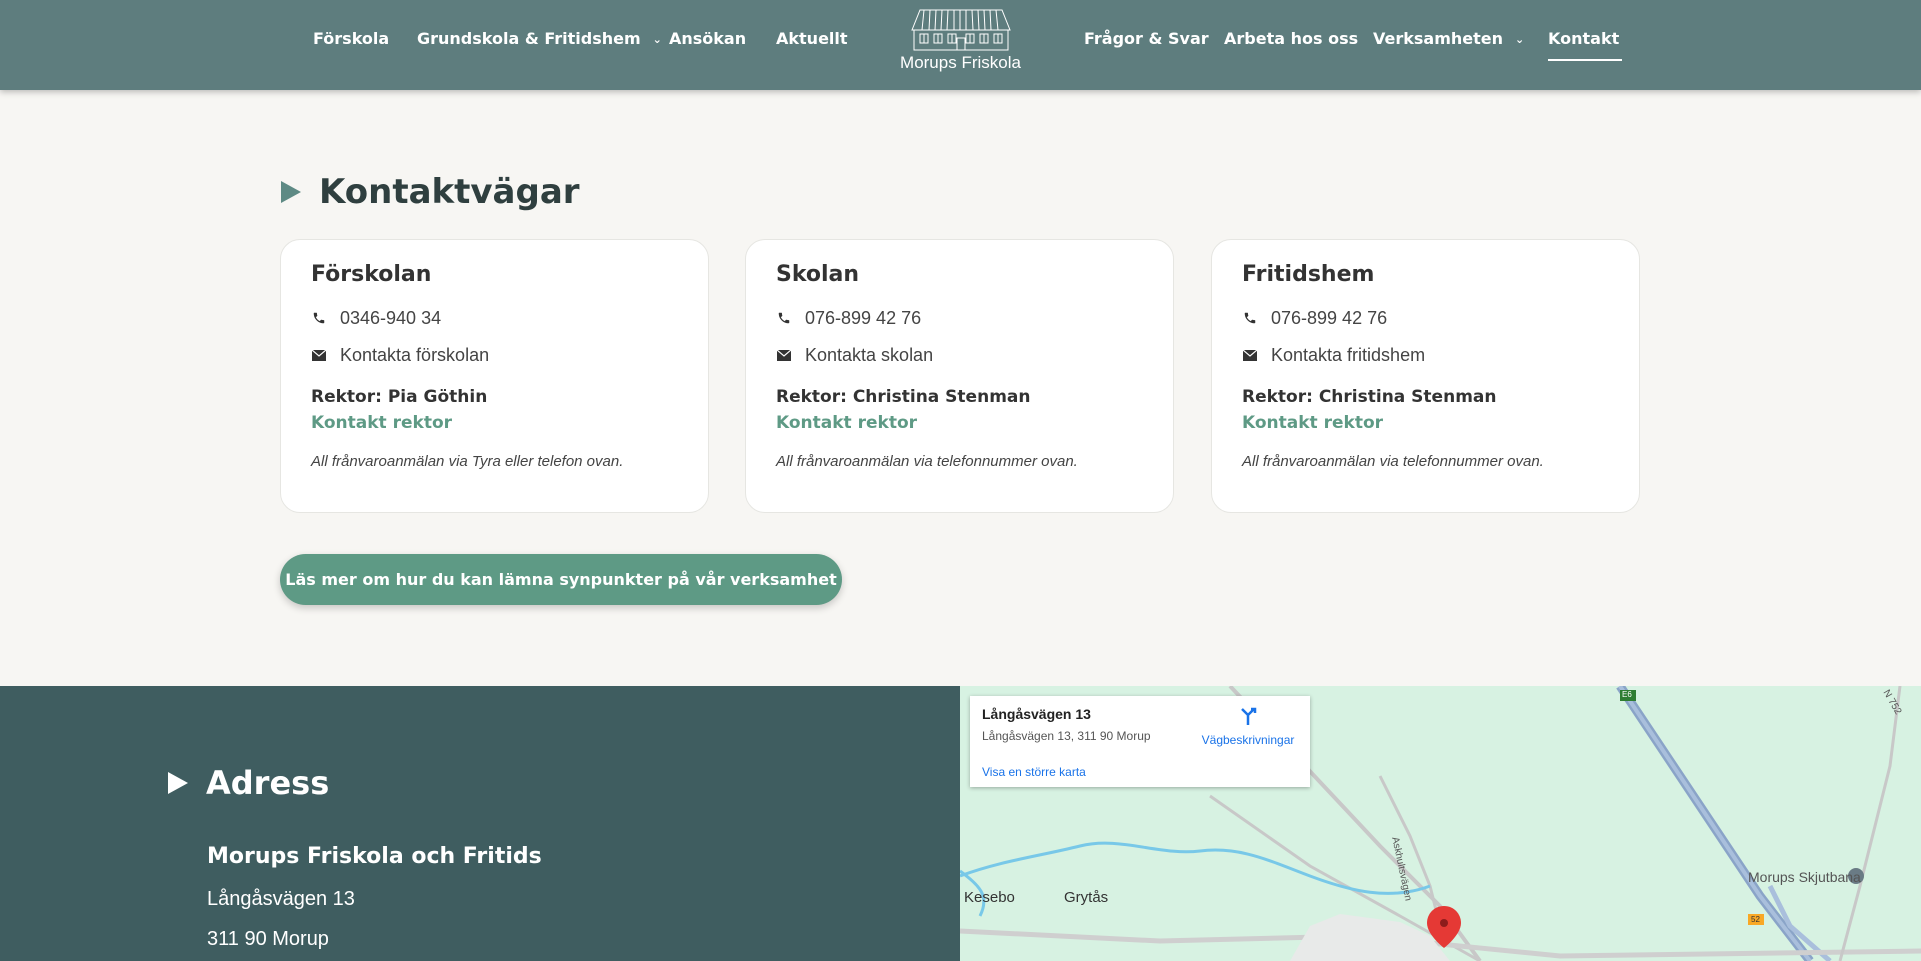 This screenshot has width=1921, height=961. I want to click on address-heading: Adress, so click(248, 783).